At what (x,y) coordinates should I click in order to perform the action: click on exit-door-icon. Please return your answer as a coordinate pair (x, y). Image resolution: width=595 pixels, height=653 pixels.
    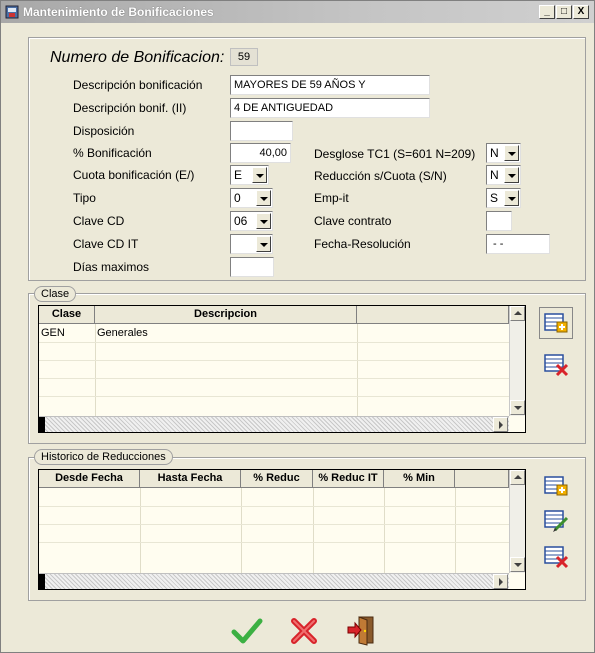
    Looking at the image, I should click on (361, 630).